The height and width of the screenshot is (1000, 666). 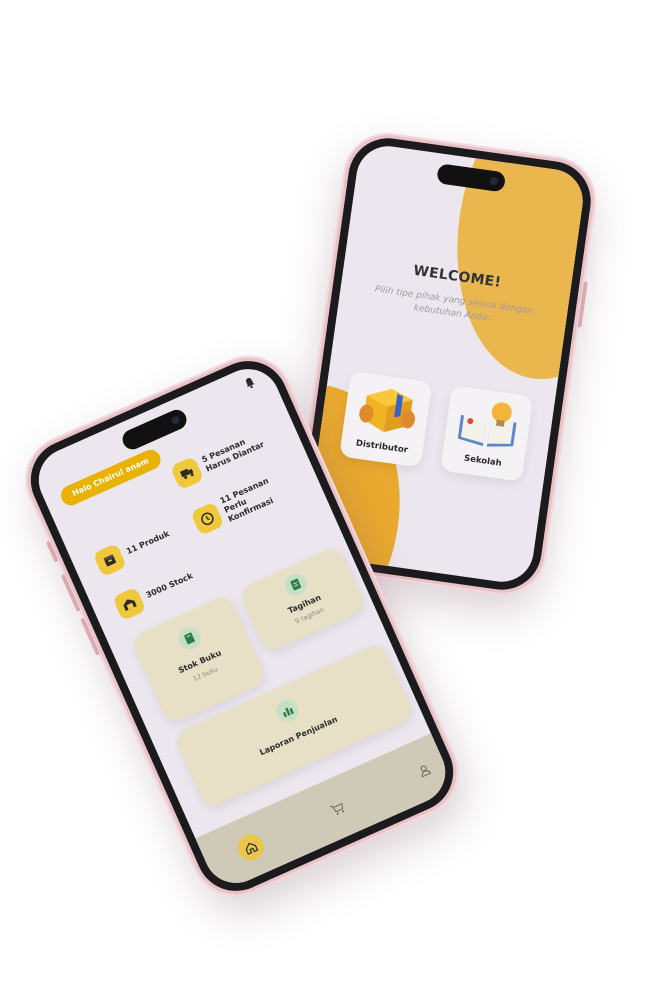 I want to click on warehouse-icon, so click(x=129, y=604).